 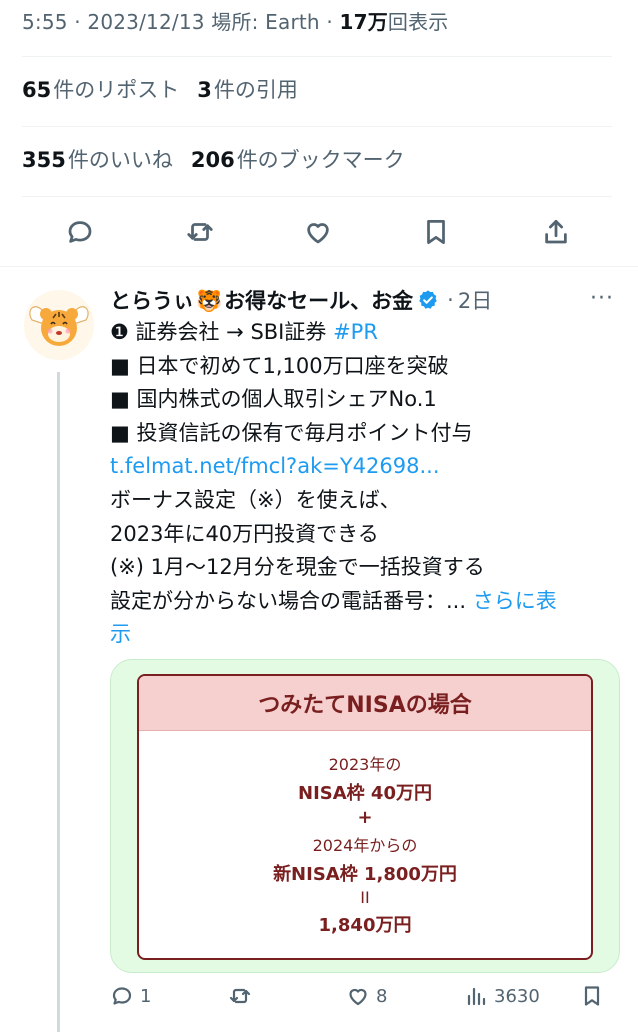 What do you see at coordinates (517, 996) in the screenshot?
I see `views-count-small: 3630` at bounding box center [517, 996].